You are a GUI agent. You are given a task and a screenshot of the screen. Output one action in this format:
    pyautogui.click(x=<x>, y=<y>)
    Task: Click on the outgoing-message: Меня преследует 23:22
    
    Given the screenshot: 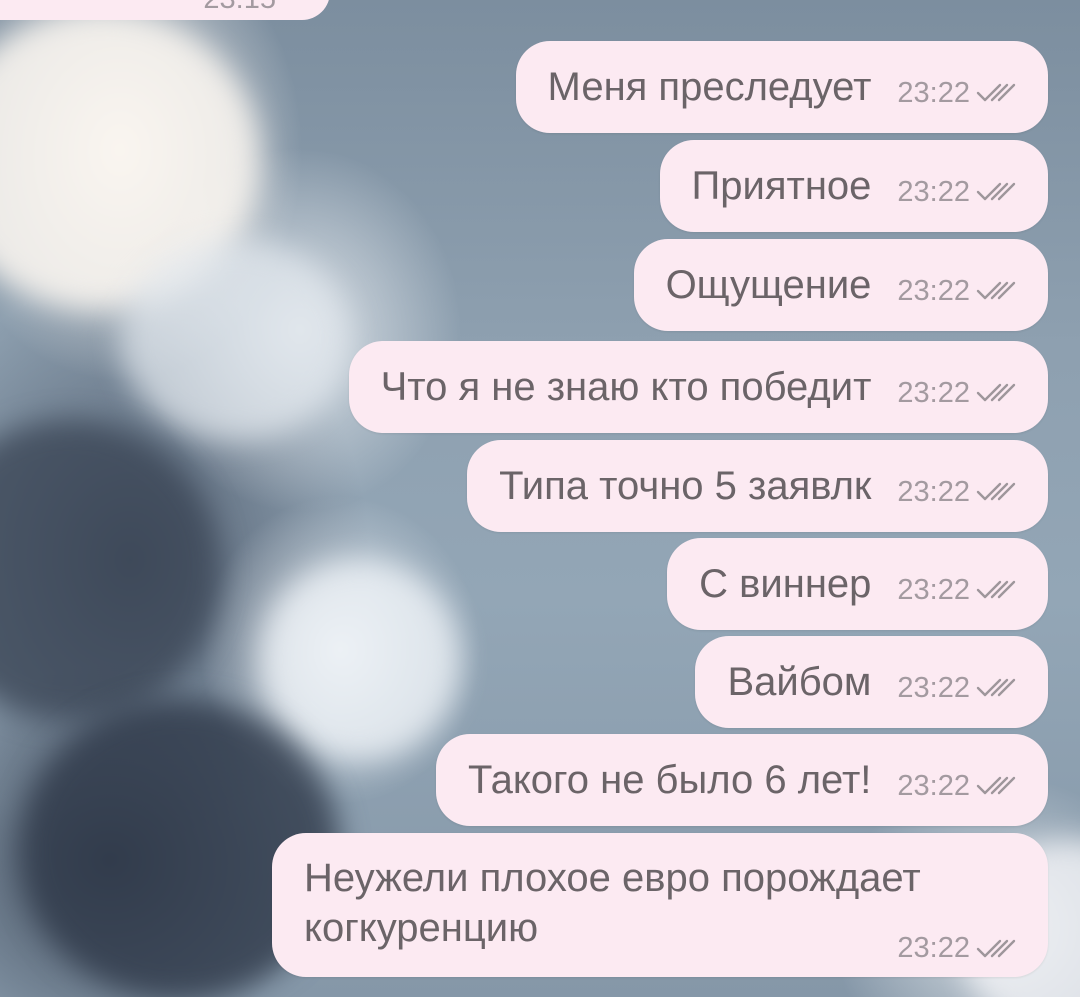 What is the action you would take?
    pyautogui.click(x=781, y=87)
    